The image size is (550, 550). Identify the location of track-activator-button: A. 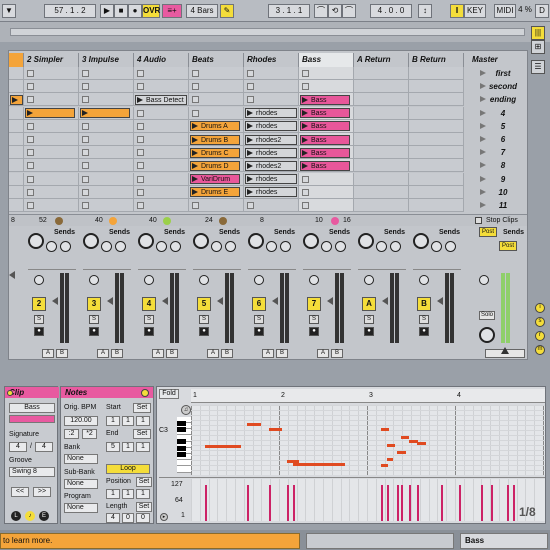
(369, 304).